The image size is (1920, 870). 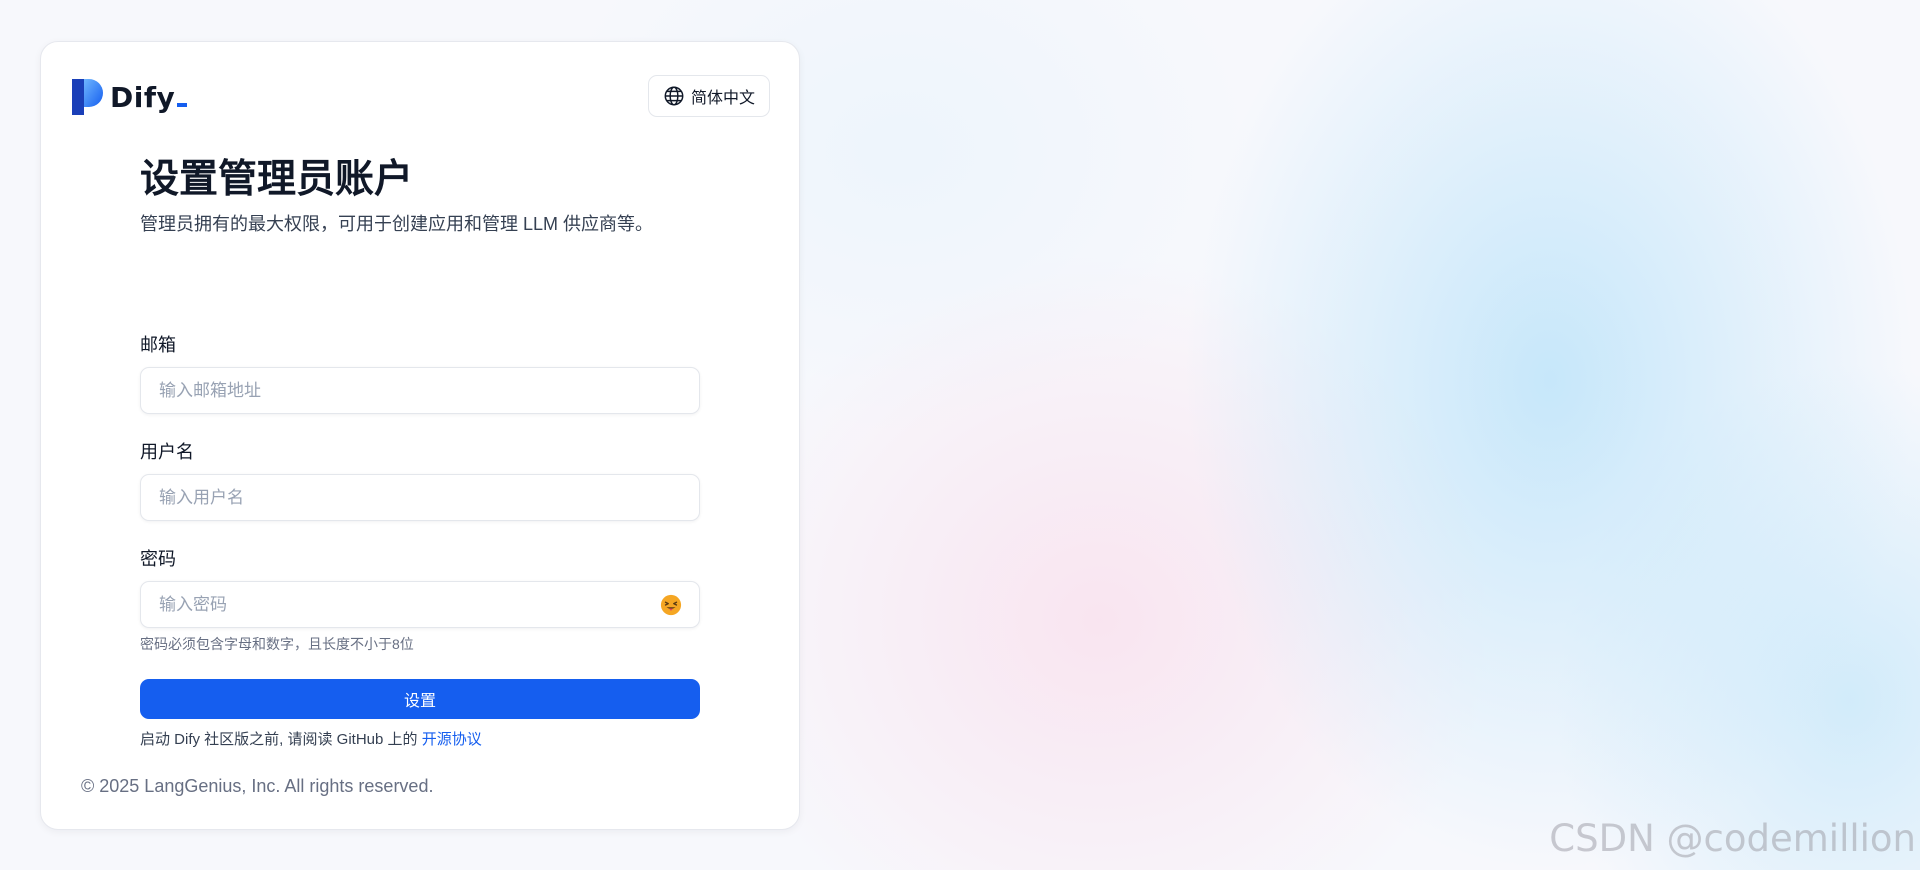 What do you see at coordinates (167, 452) in the screenshot?
I see `username-label: 用户名` at bounding box center [167, 452].